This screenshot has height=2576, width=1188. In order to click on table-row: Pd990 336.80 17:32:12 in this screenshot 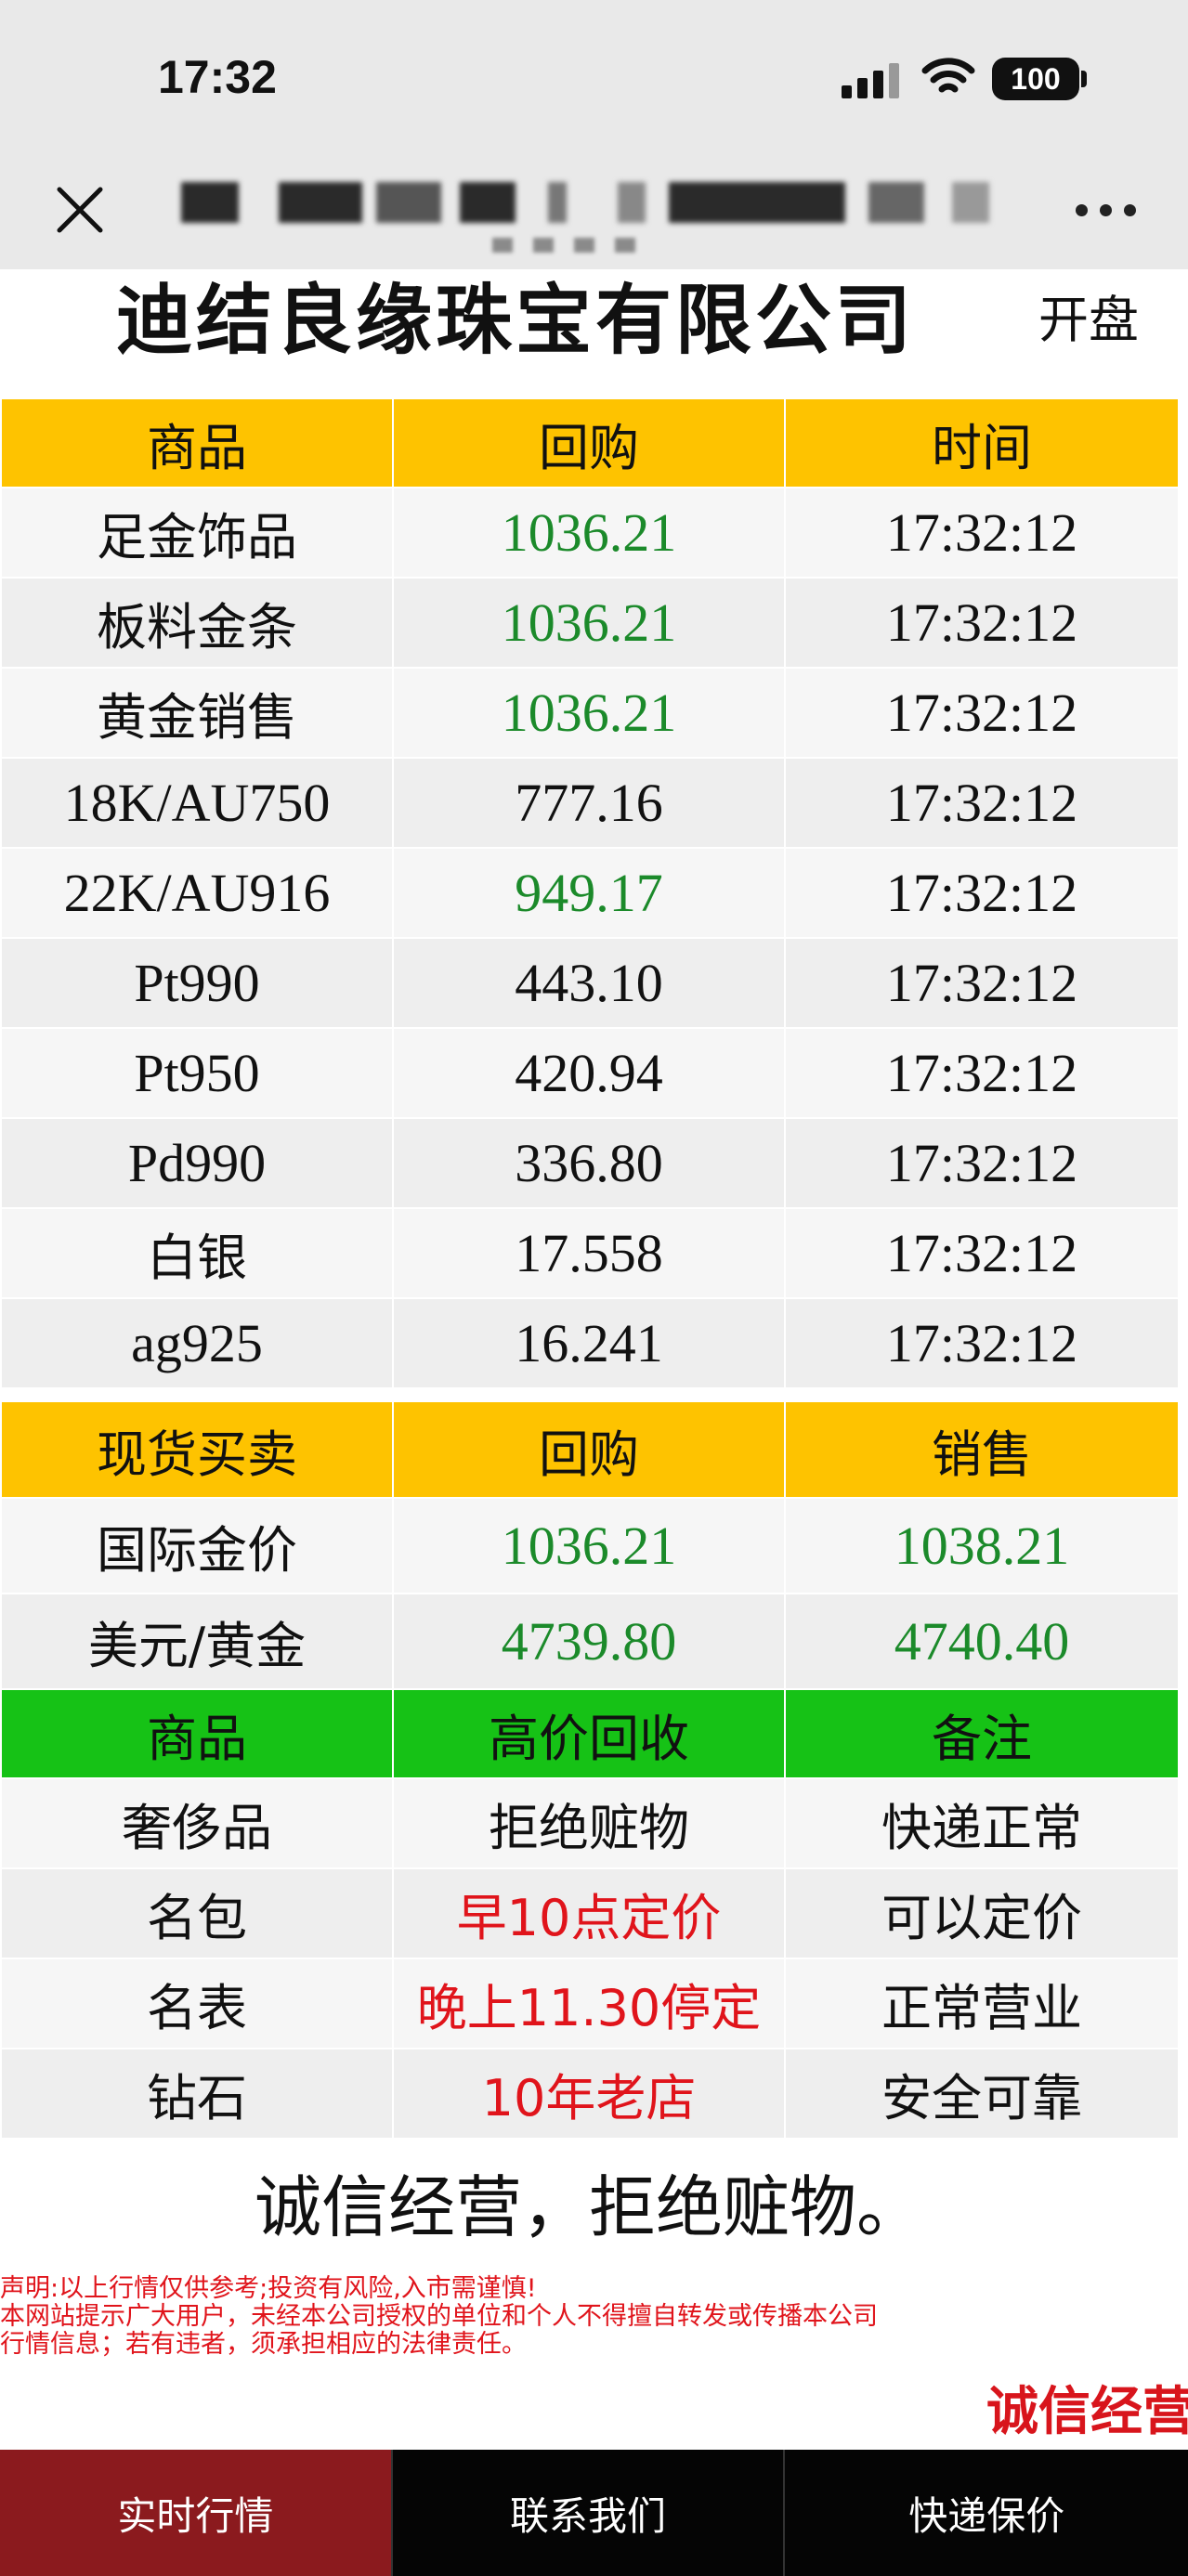, I will do `click(590, 1163)`.